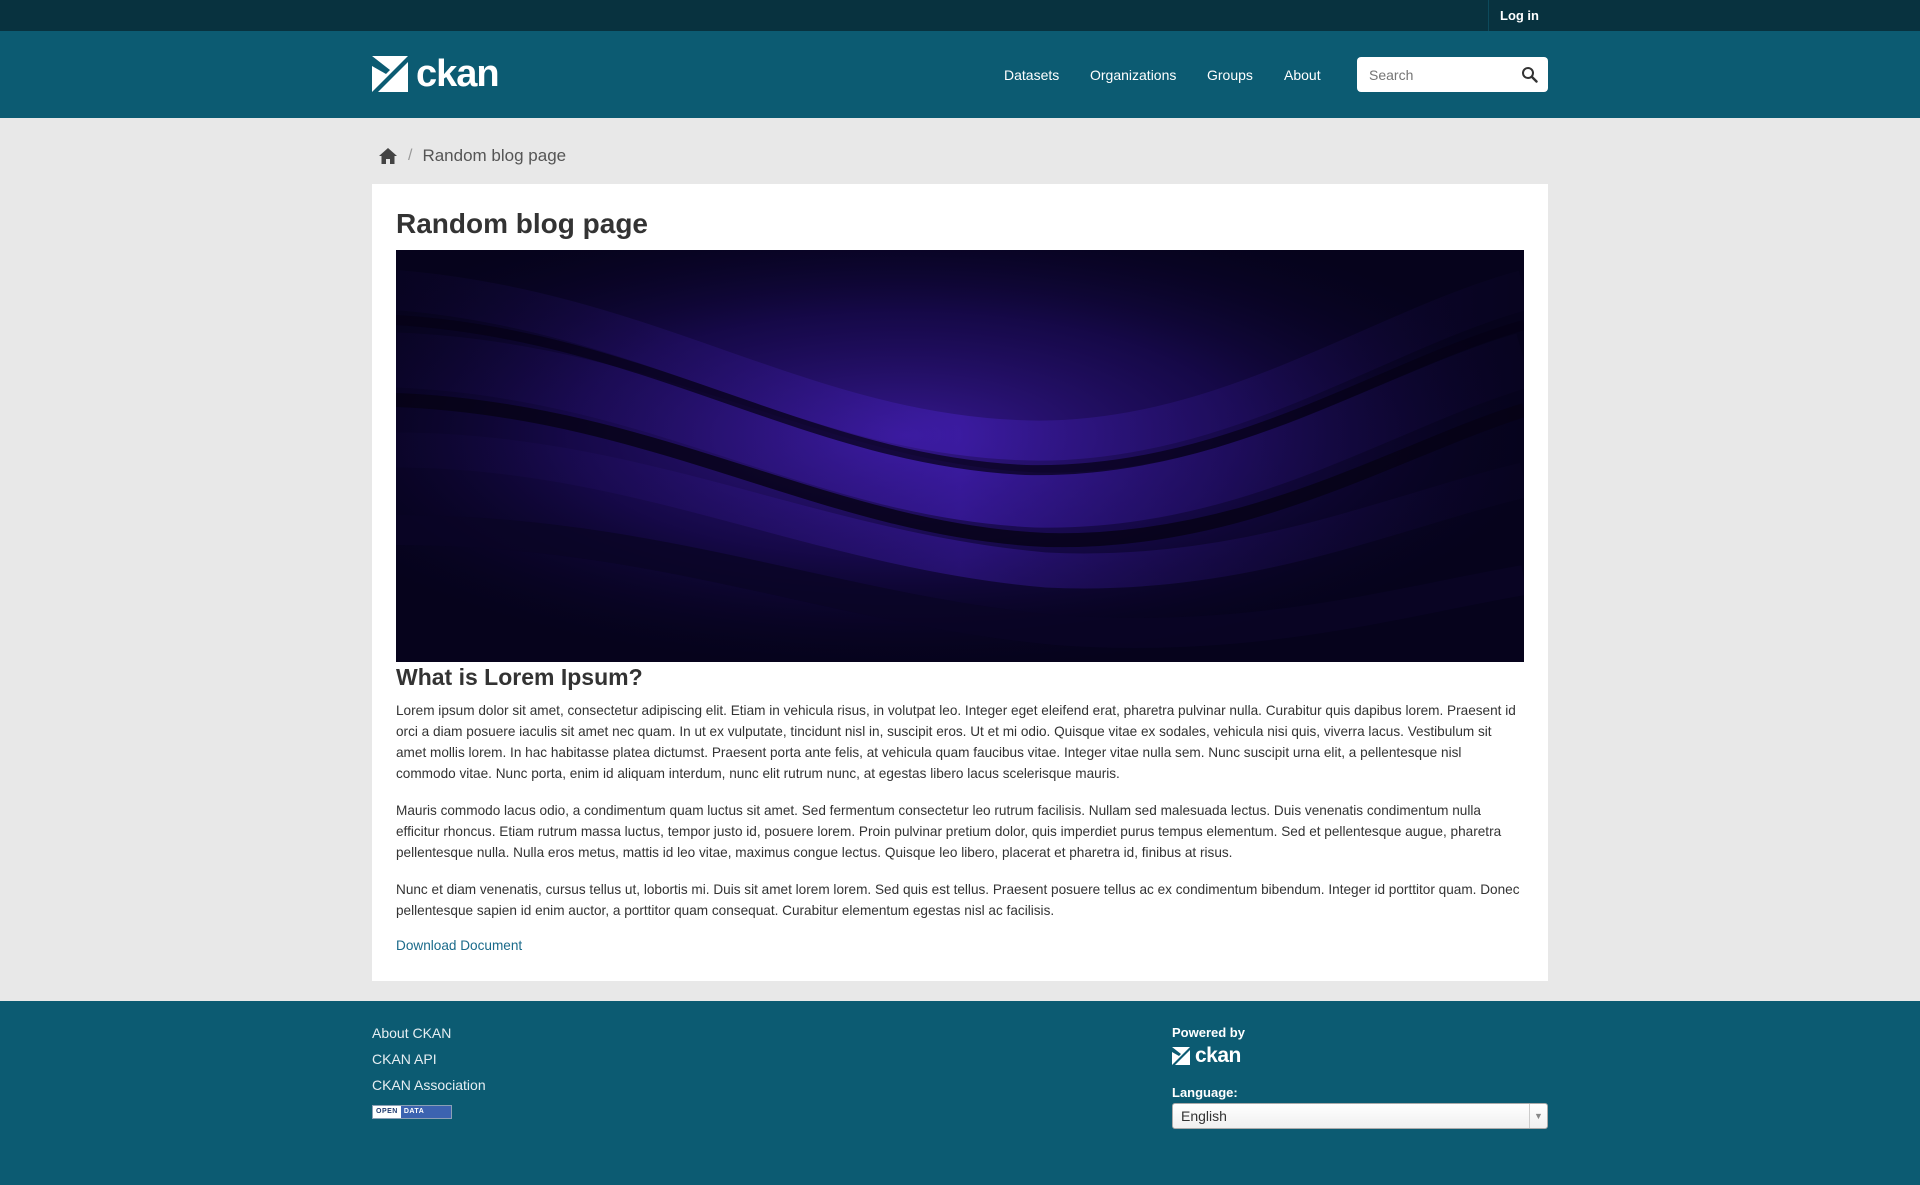 This screenshot has width=1920, height=1185. I want to click on footer-ckan-logo: ckan, so click(1206, 1056).